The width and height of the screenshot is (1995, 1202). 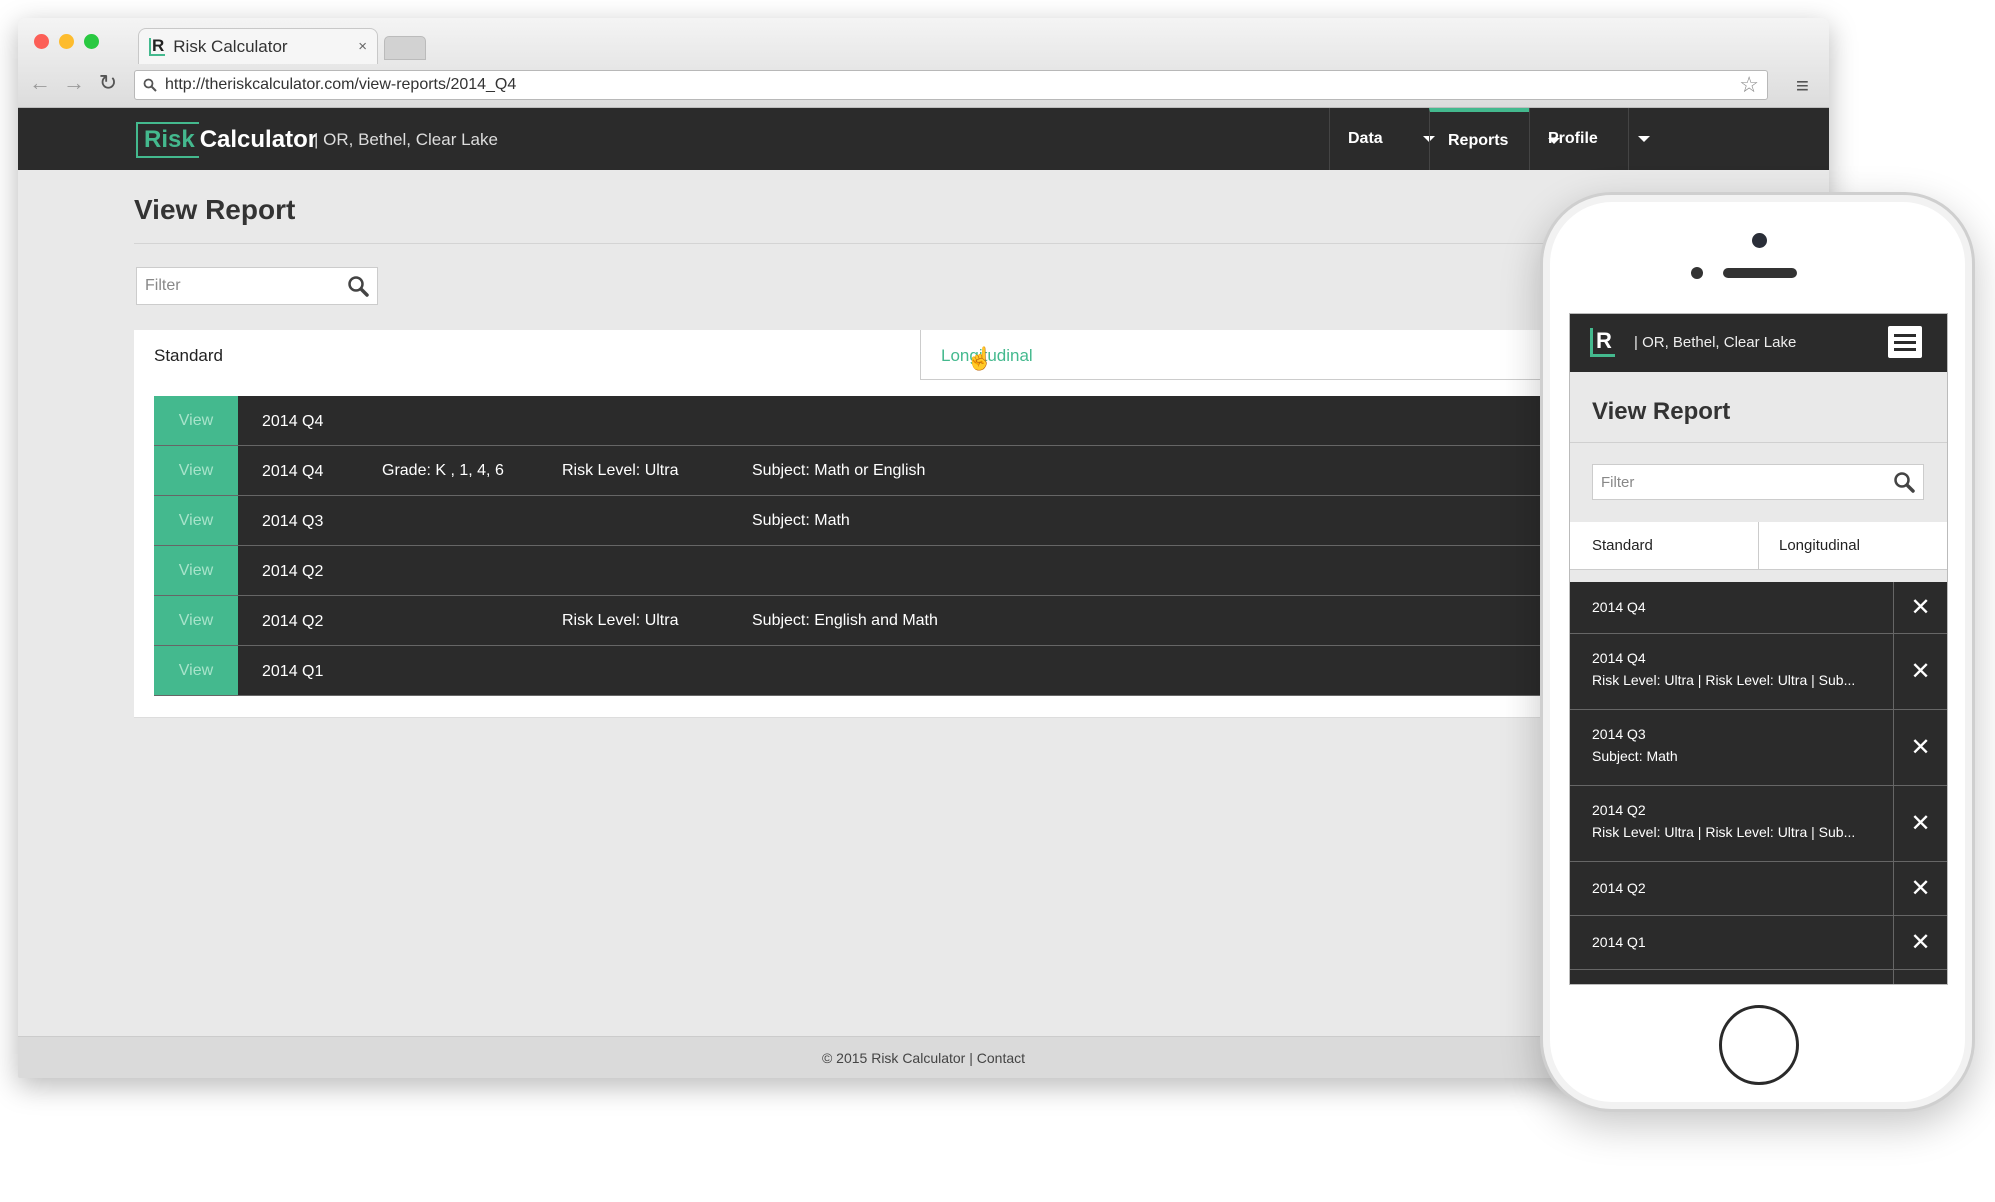 What do you see at coordinates (1905, 342) in the screenshot?
I see `hamburger-menu-icon` at bounding box center [1905, 342].